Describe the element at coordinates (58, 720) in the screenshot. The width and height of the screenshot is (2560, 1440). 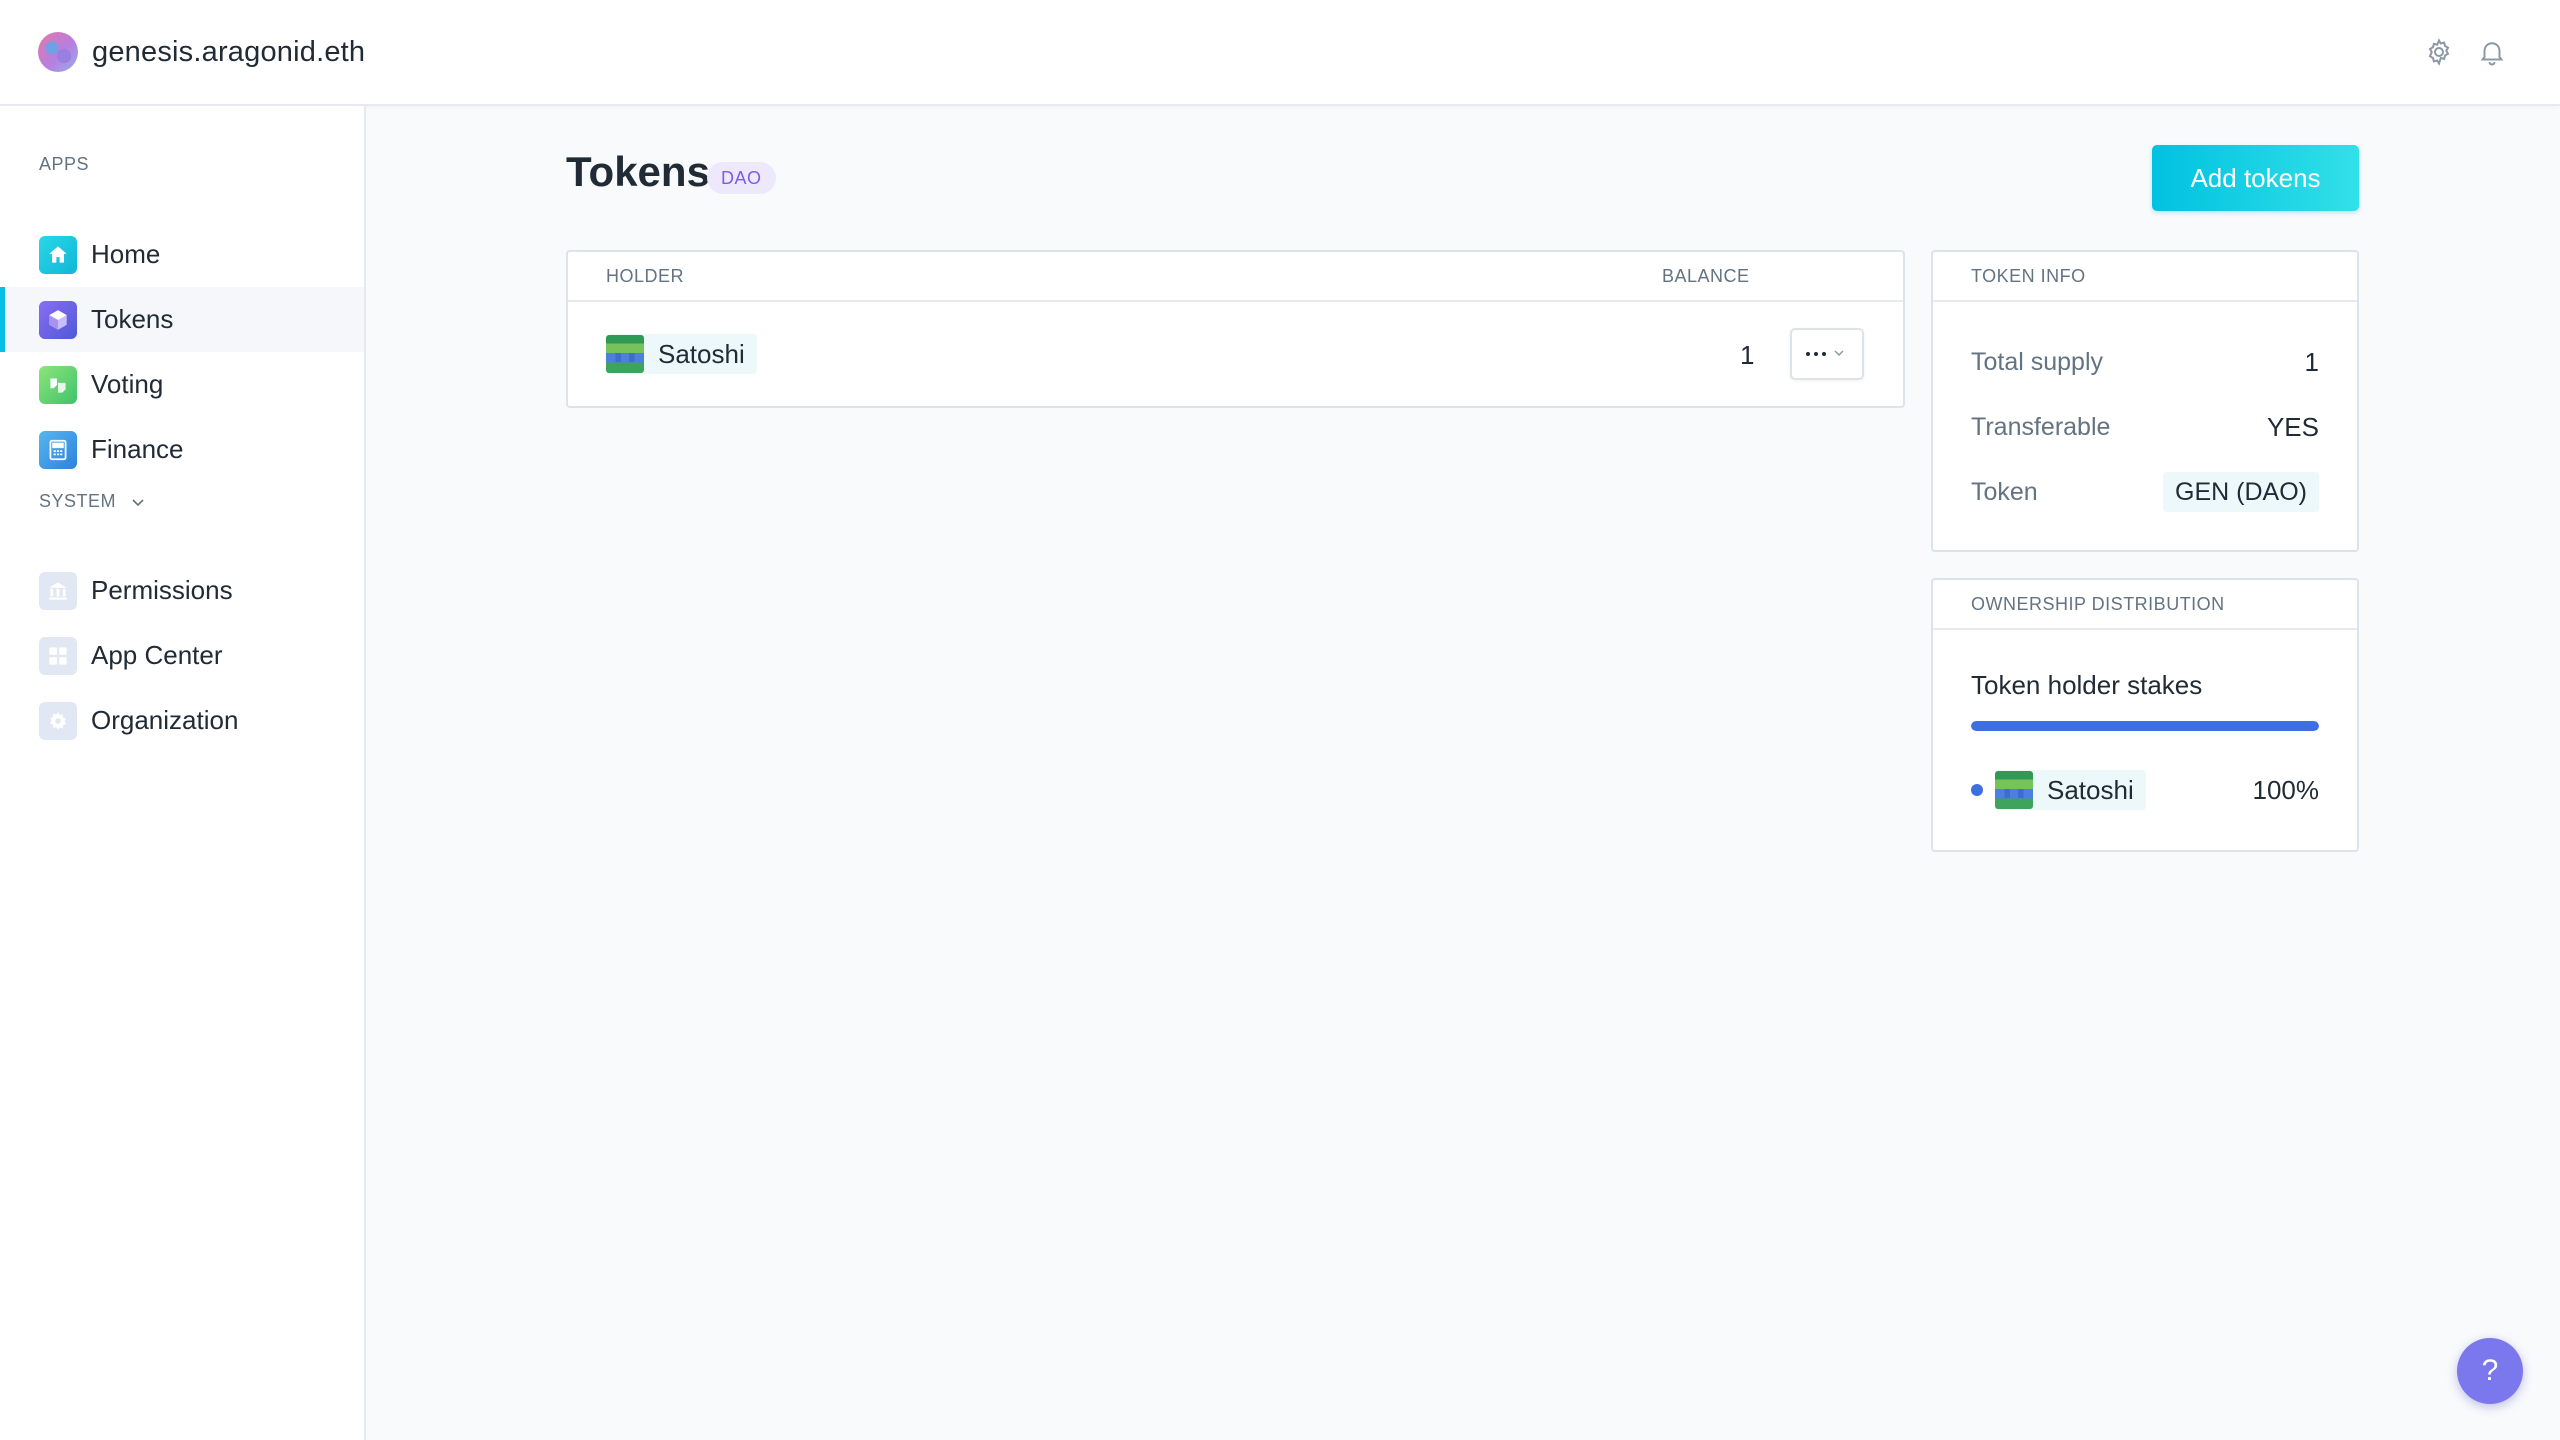
I see `organization-icon` at that location.